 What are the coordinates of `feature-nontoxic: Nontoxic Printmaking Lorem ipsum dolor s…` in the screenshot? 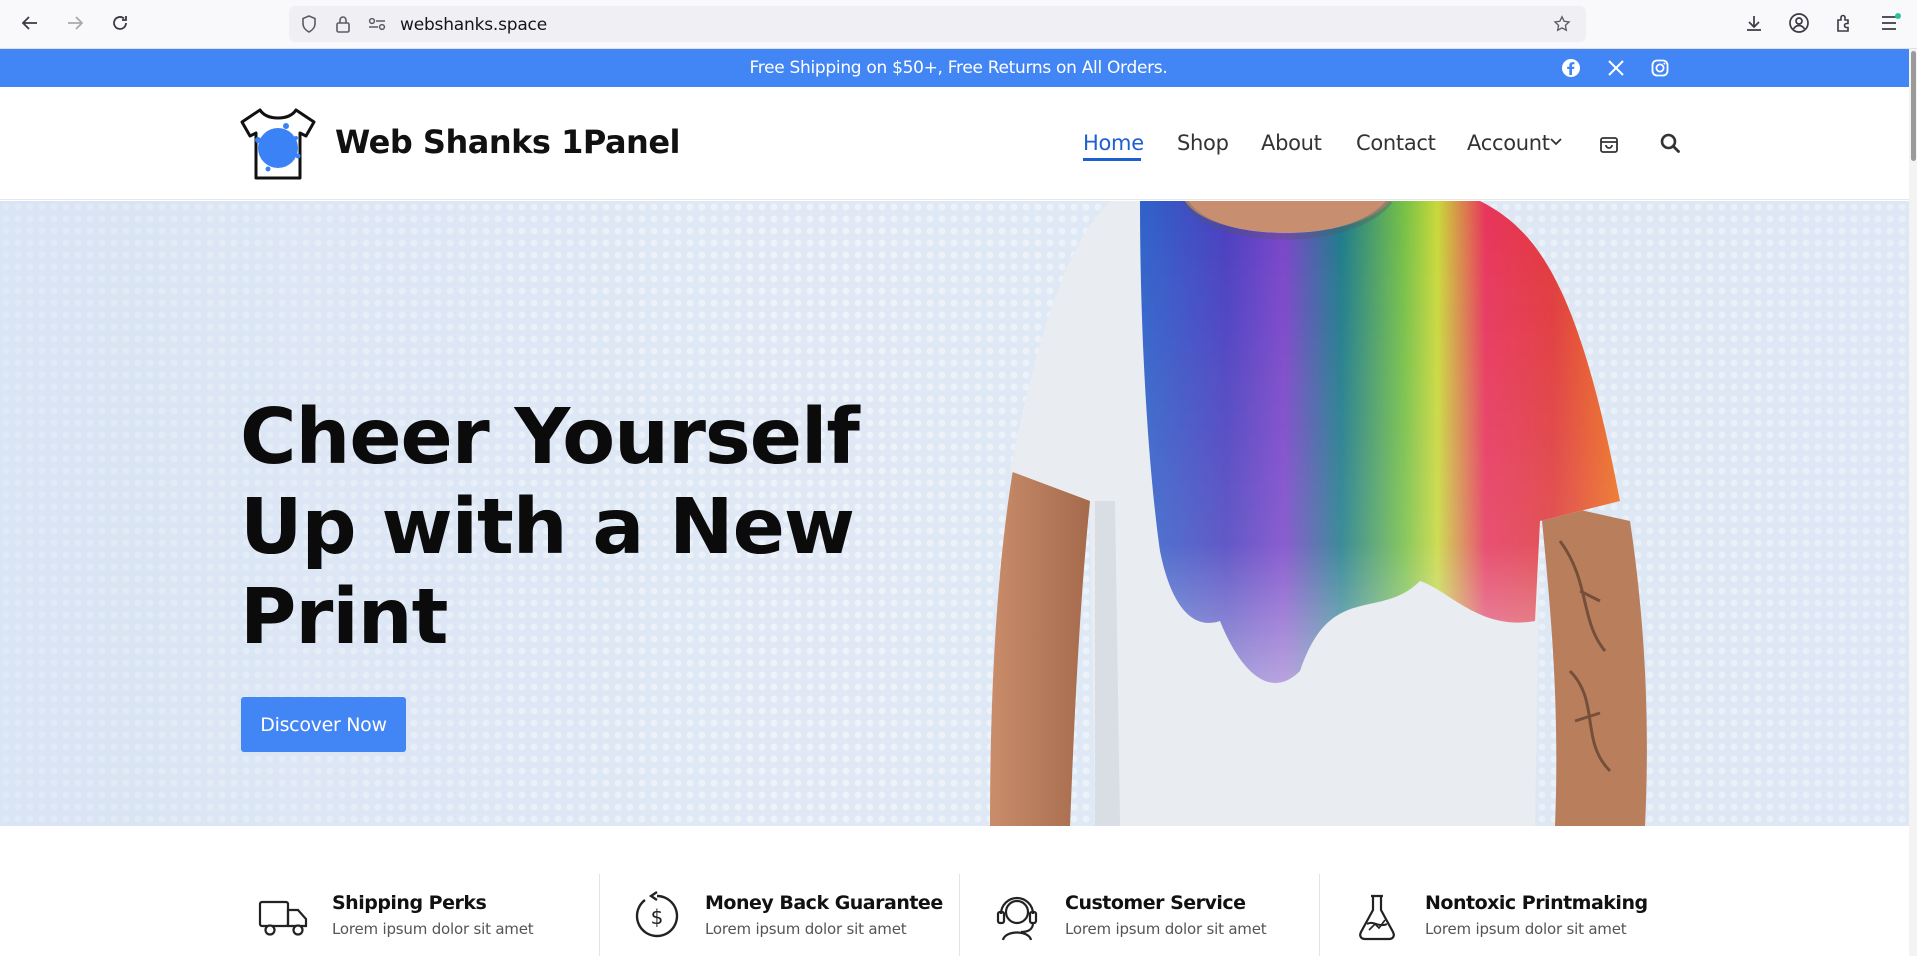 It's located at (1516, 915).